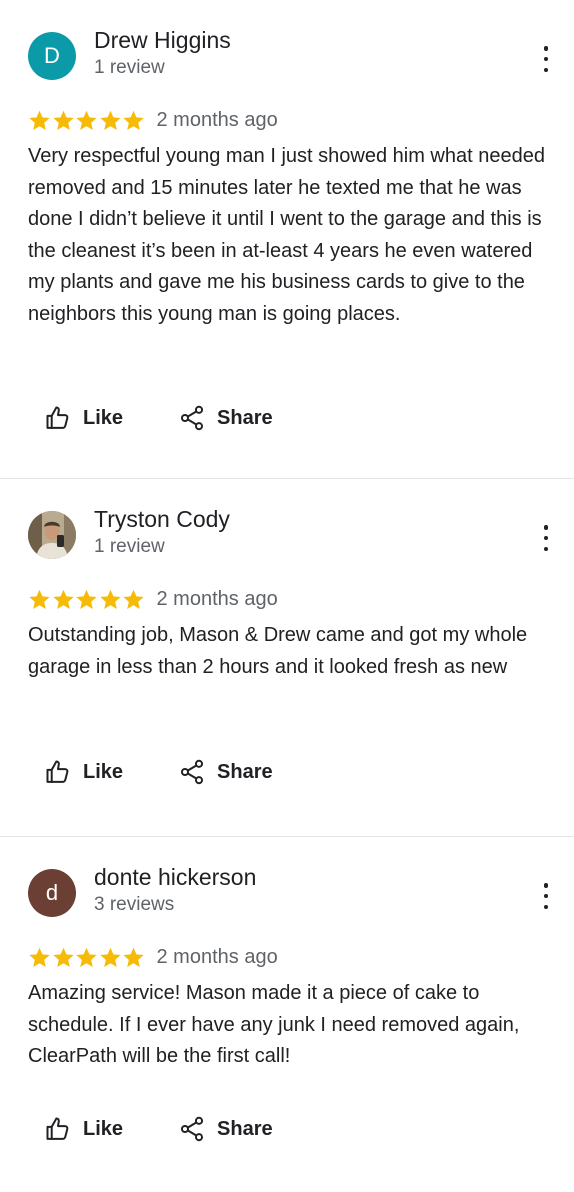  Describe the element at coordinates (162, 519) in the screenshot. I see `reviewer-name: Tryston Cody` at that location.